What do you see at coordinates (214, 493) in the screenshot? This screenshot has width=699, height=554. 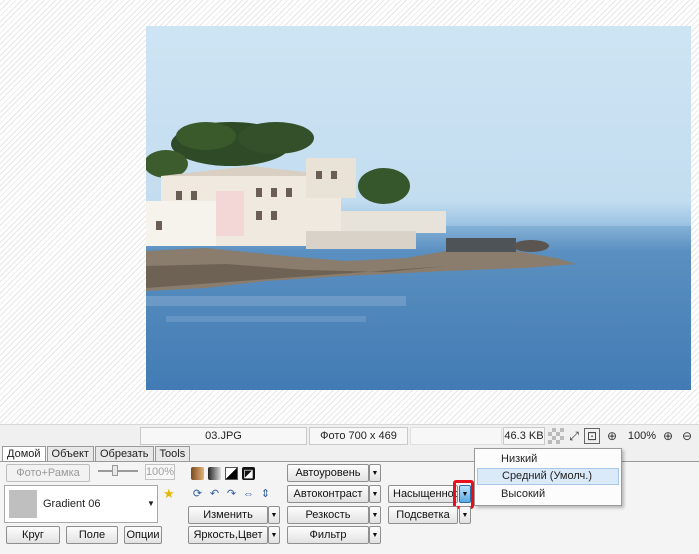 I see `rotate-left-icon: ↶` at bounding box center [214, 493].